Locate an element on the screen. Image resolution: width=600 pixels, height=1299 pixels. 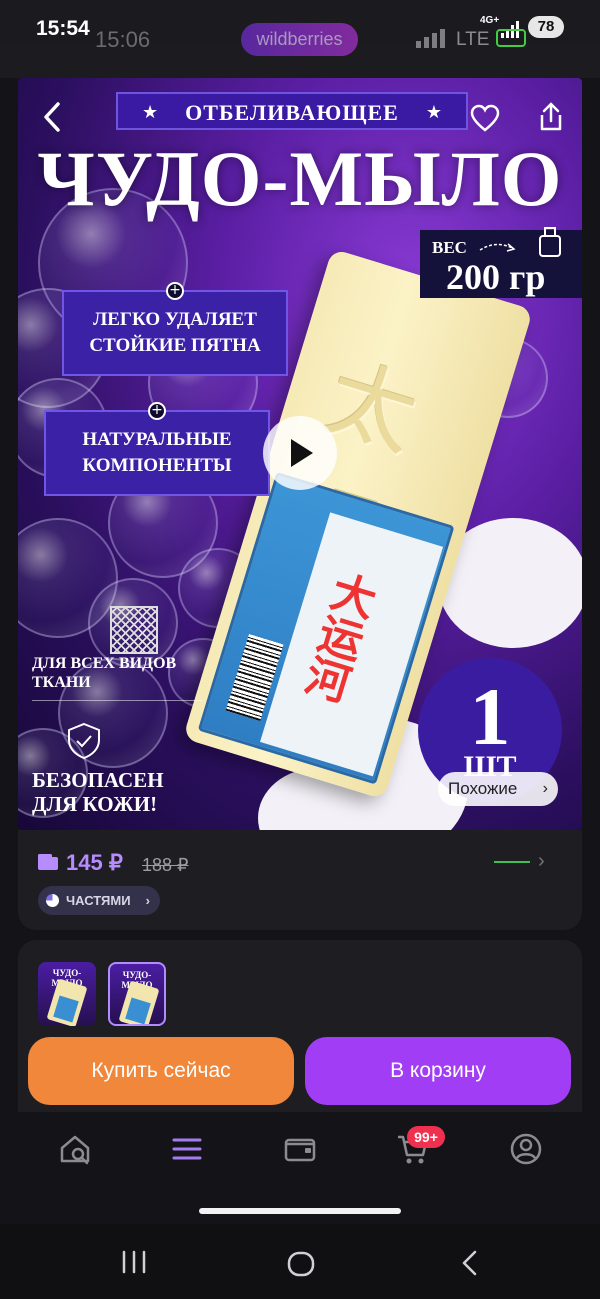
weight-arrow-icon is located at coordinates (497, 247).